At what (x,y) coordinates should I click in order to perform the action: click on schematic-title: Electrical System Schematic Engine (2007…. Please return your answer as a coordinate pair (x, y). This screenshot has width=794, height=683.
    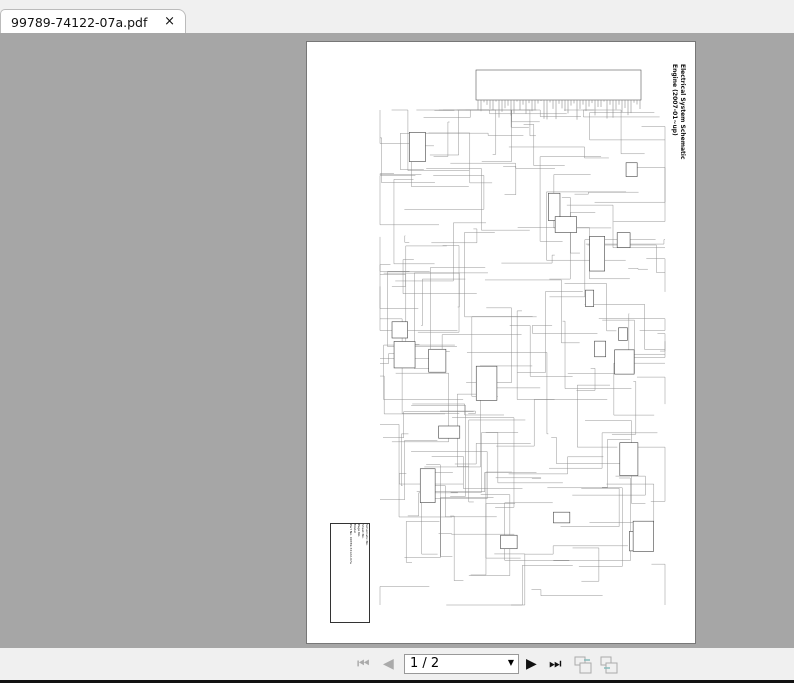
    Looking at the image, I should click on (677, 112).